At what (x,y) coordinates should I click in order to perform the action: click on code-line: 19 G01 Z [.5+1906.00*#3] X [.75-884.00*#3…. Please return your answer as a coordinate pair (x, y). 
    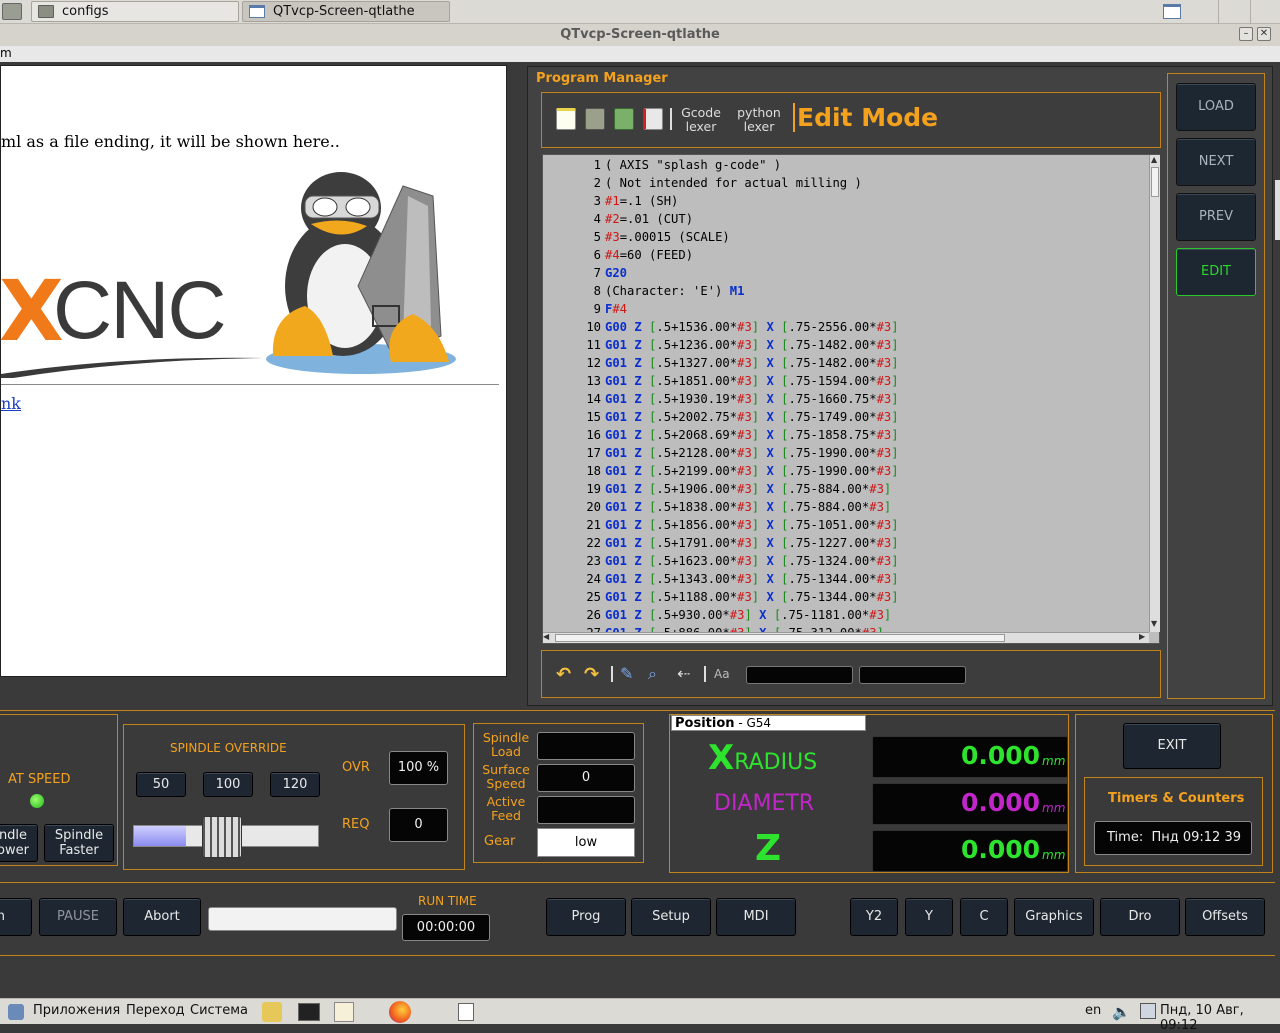
    Looking at the image, I should click on (846, 489).